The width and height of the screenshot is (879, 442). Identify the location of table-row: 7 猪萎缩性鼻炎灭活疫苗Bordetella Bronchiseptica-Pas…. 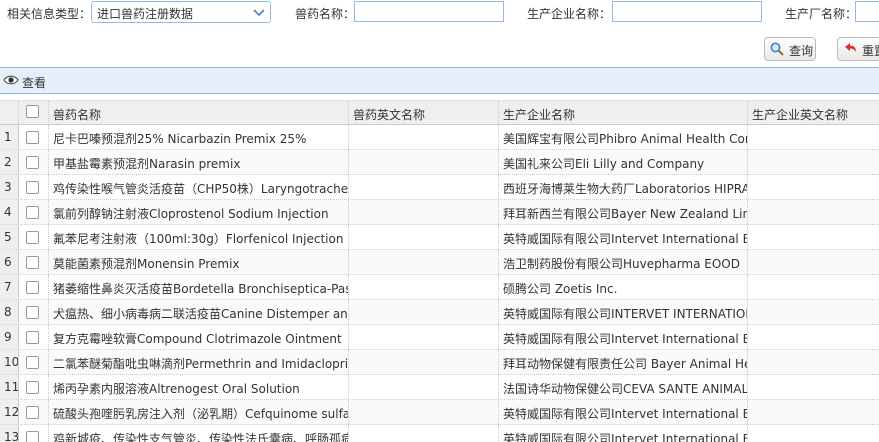
(439, 287).